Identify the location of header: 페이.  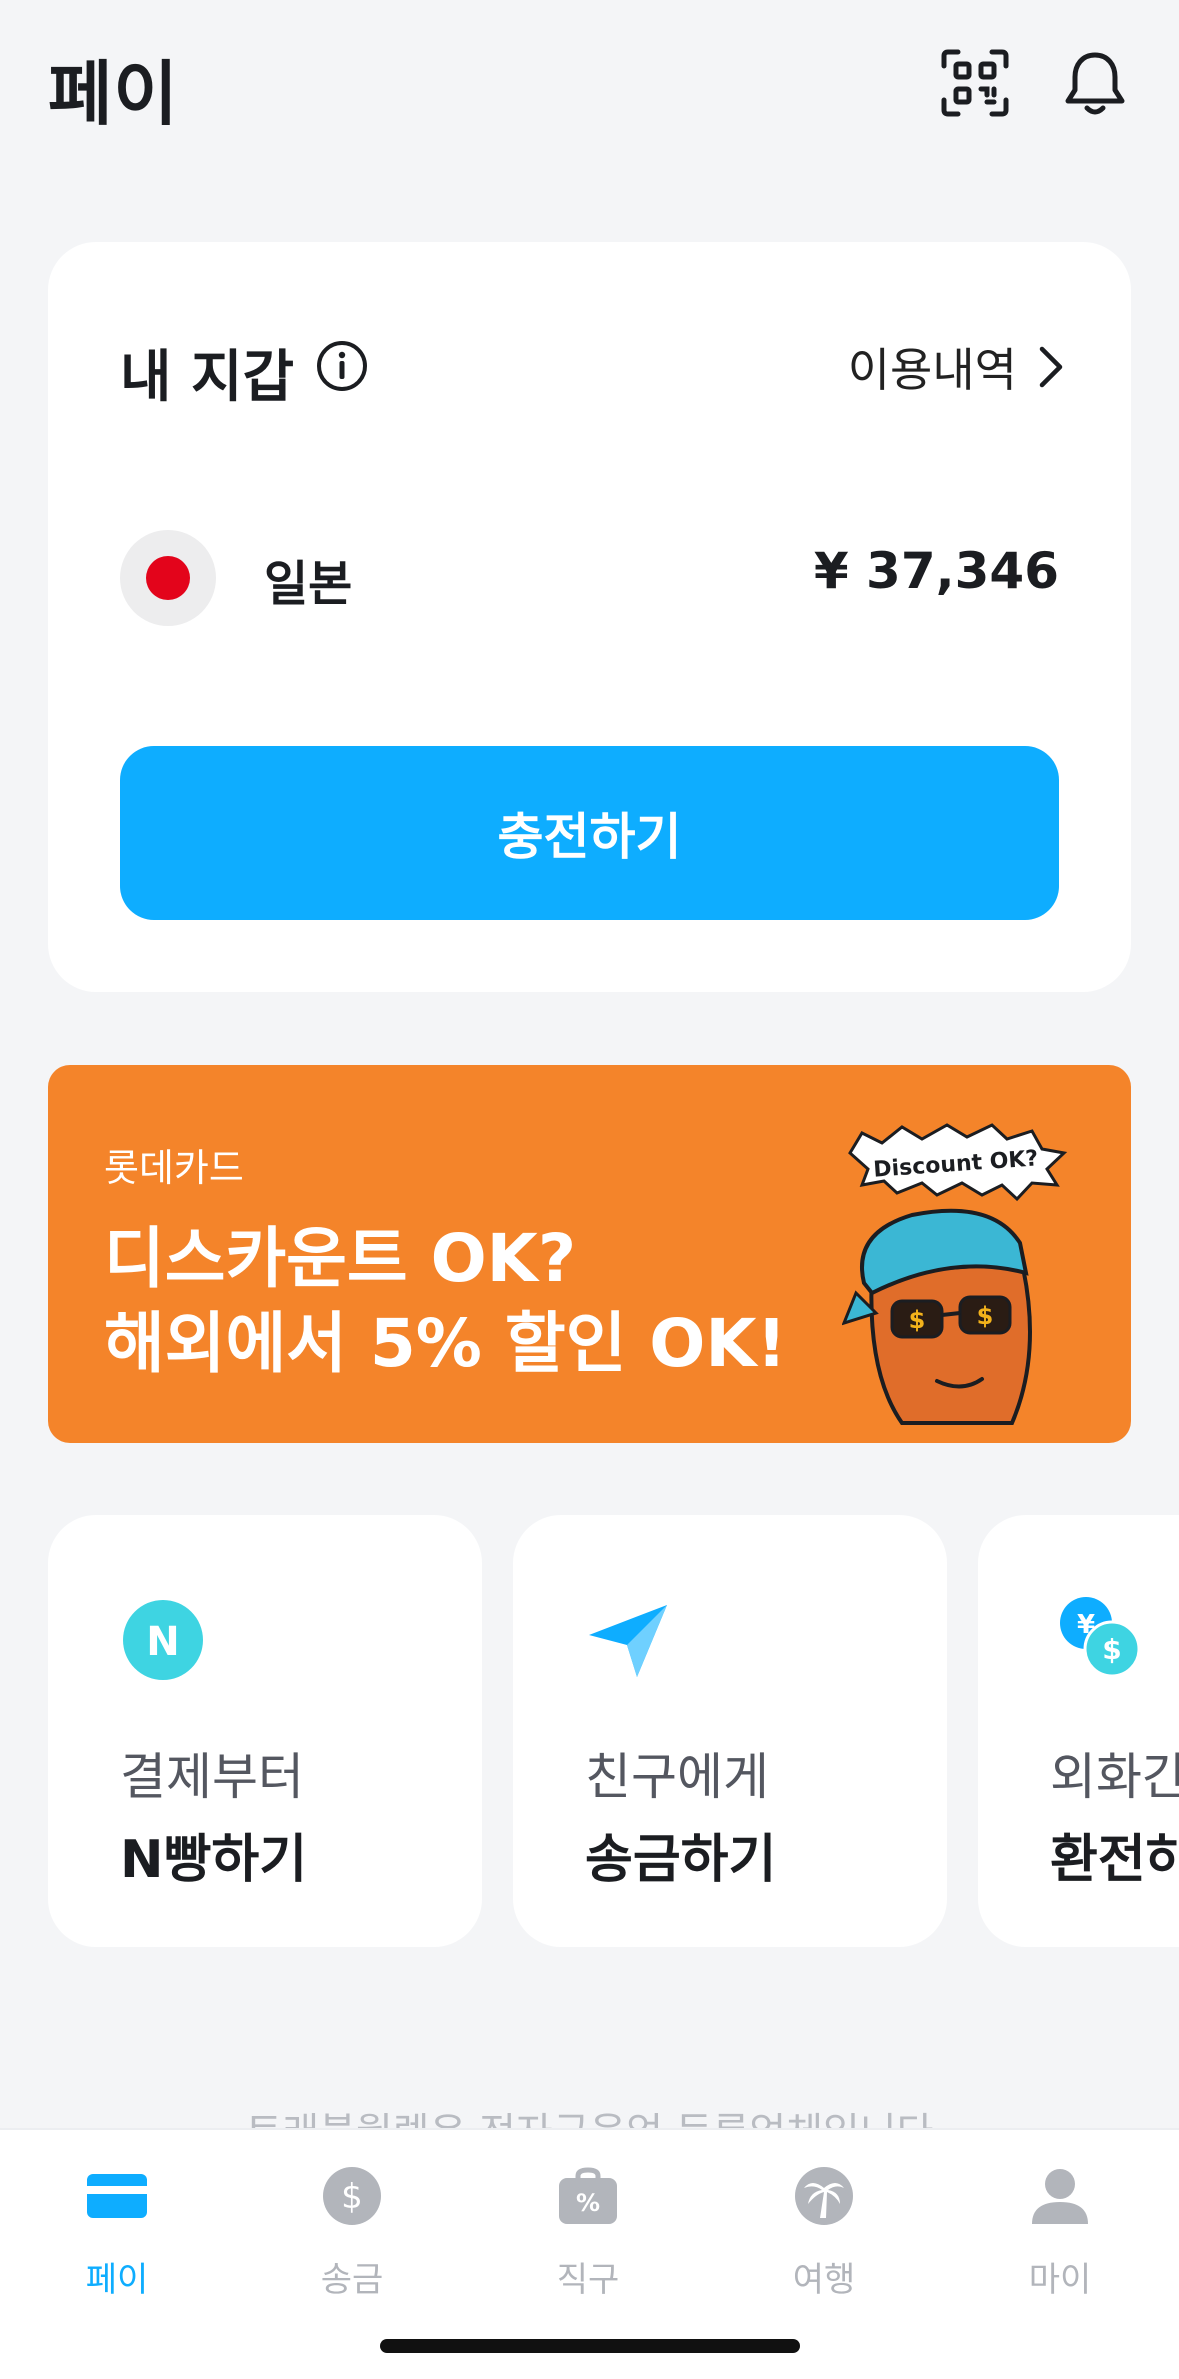
(589, 85).